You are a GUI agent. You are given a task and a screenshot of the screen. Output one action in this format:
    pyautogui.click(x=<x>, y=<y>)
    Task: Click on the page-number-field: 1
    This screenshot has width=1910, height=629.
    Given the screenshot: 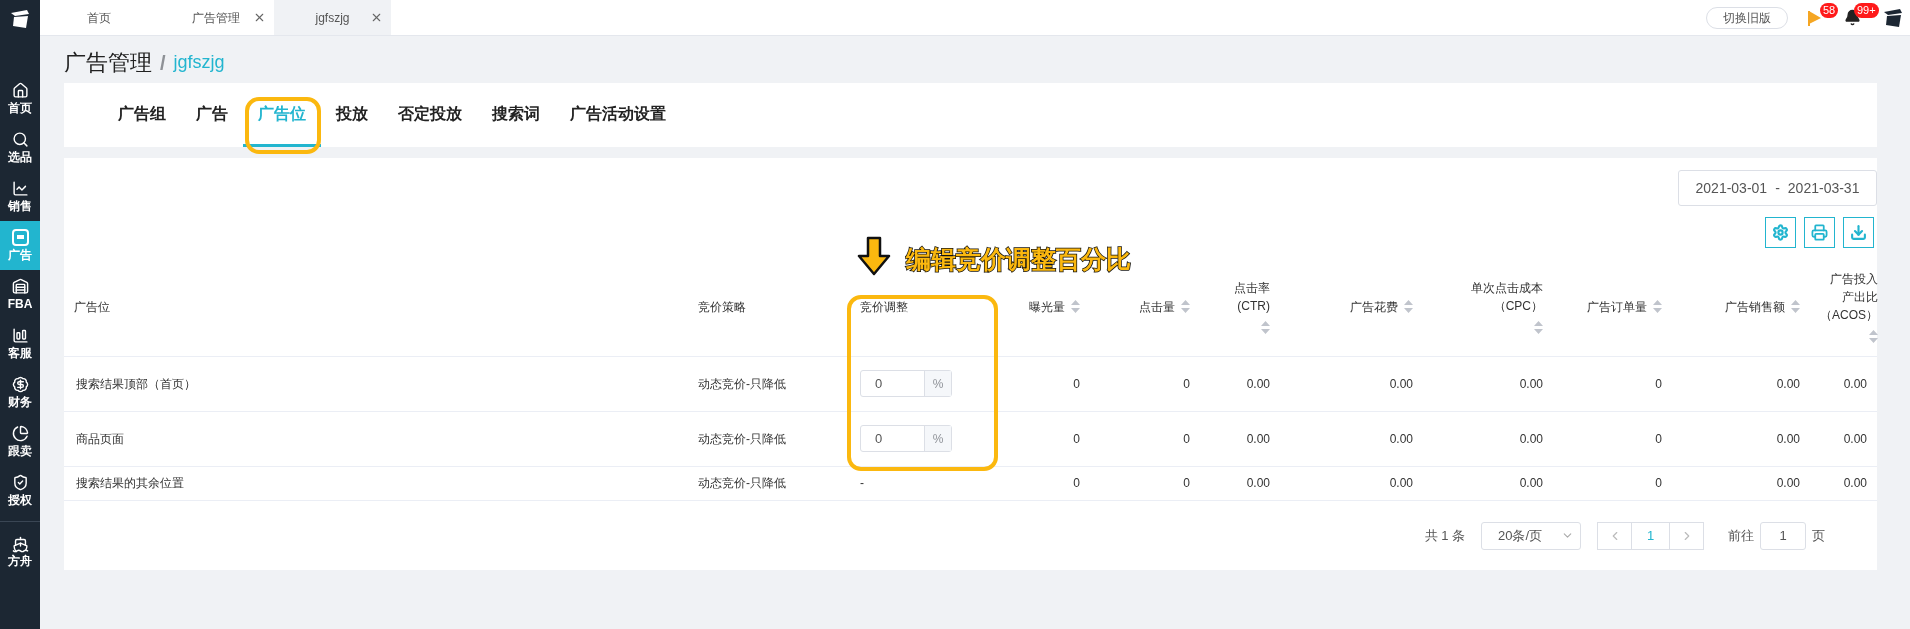 What is the action you would take?
    pyautogui.click(x=1783, y=535)
    